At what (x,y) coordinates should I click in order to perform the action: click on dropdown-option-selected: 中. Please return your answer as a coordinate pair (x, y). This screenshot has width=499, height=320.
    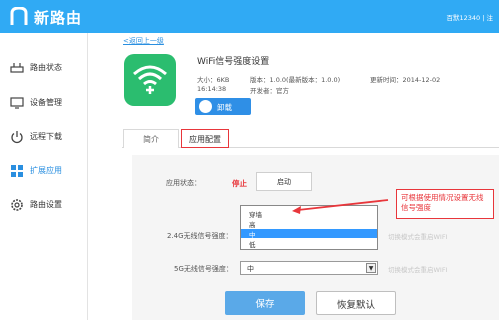
    Looking at the image, I should click on (309, 234).